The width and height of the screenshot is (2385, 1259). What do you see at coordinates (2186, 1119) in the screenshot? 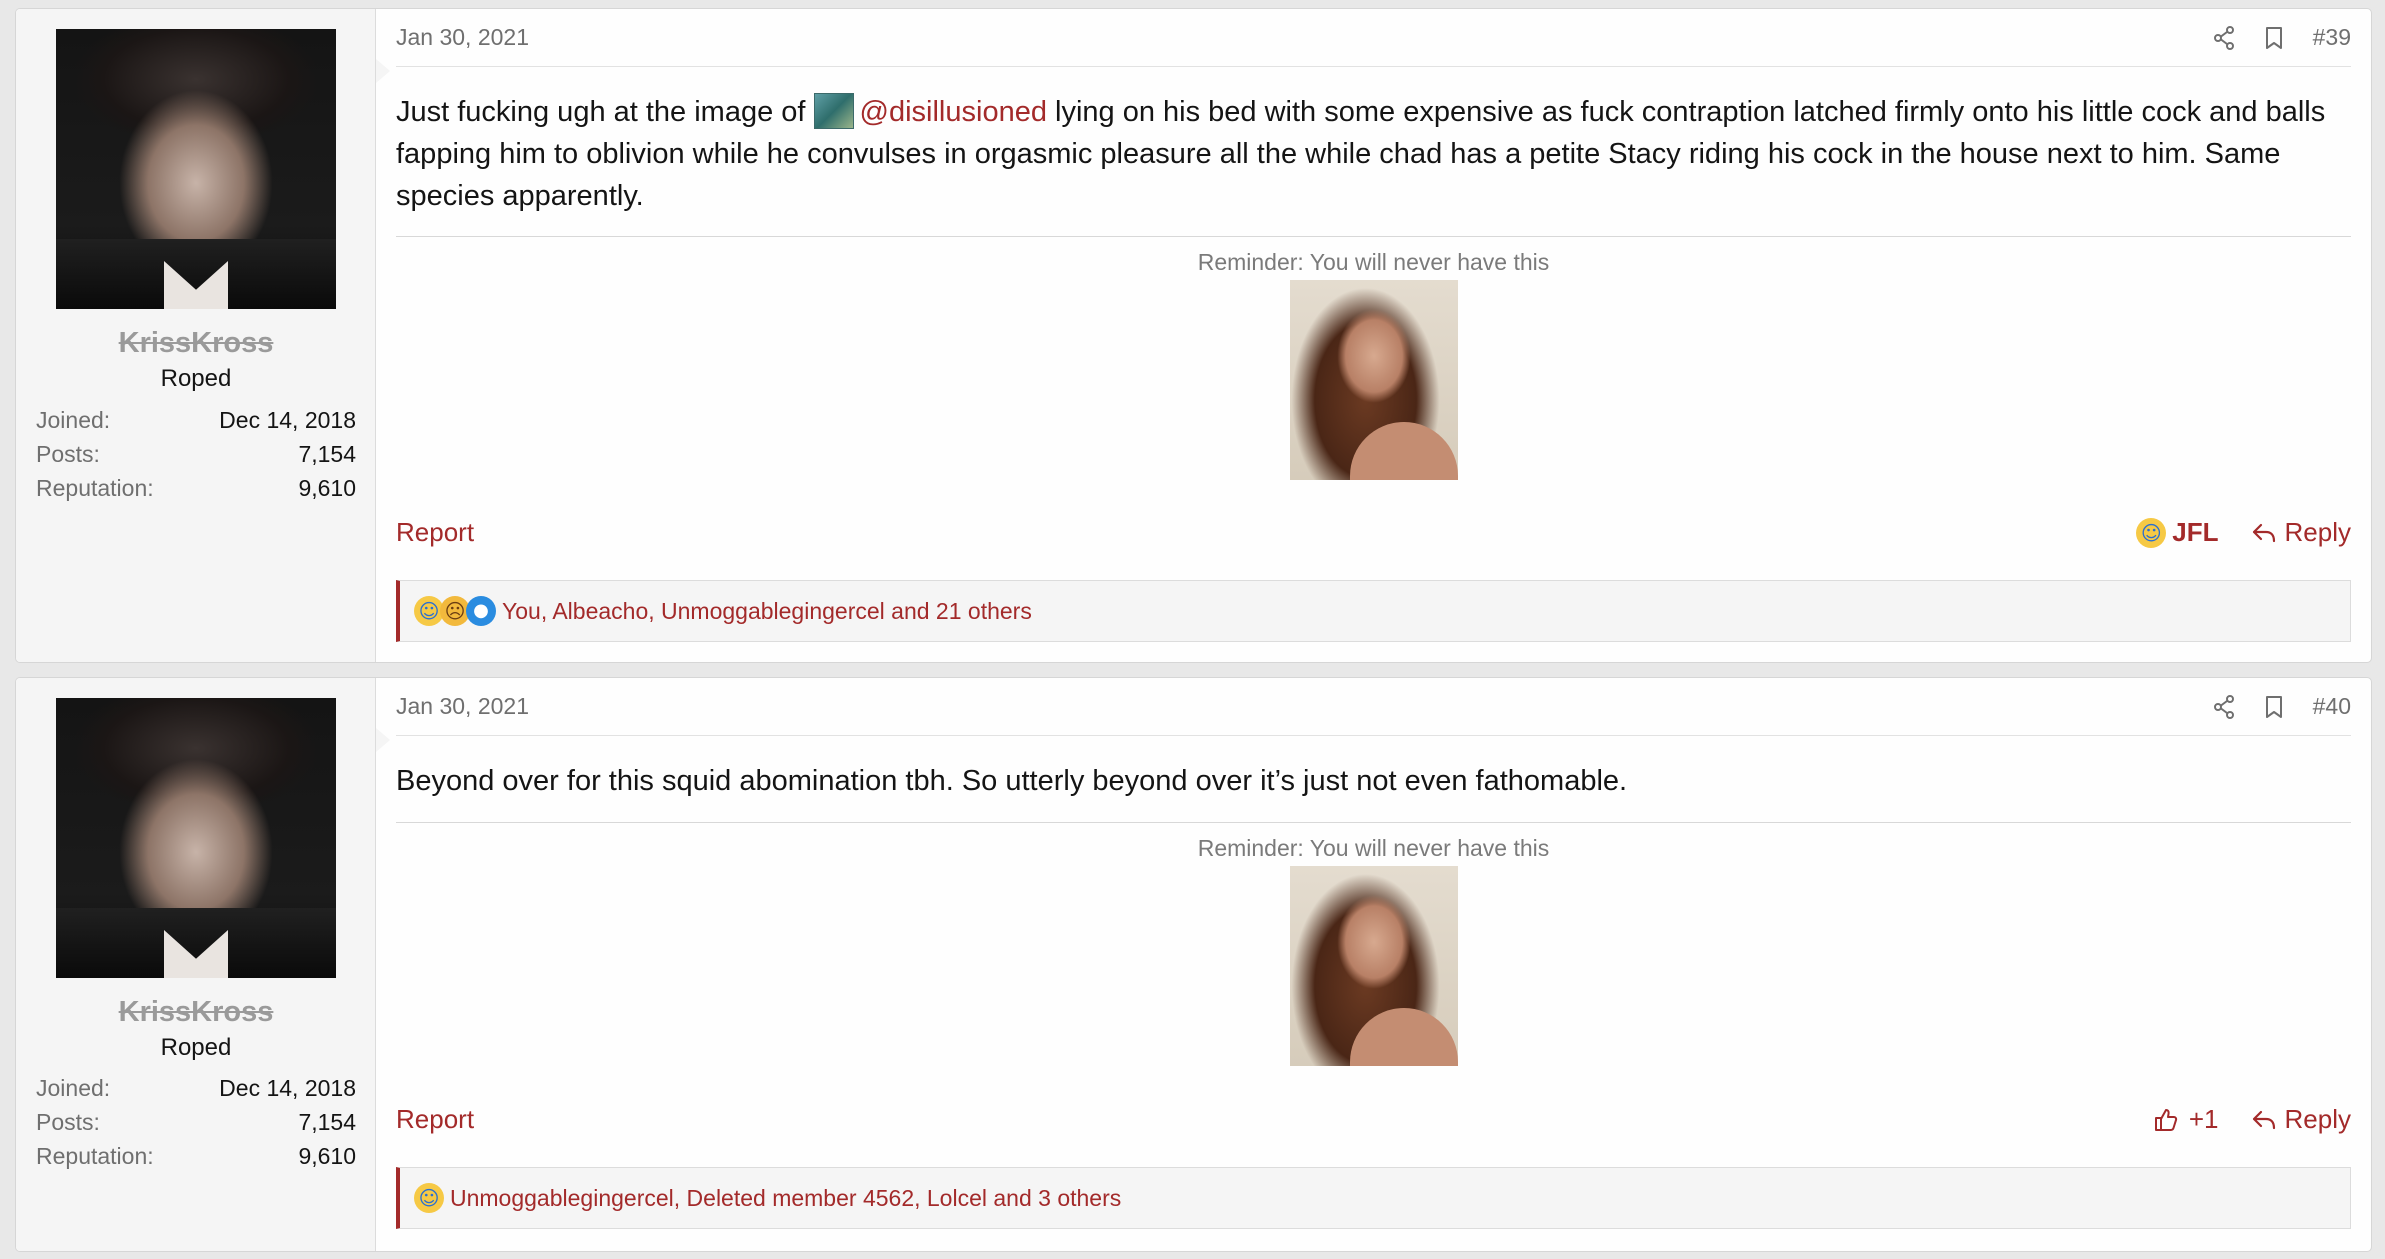
I see `reaction-button: +1` at bounding box center [2186, 1119].